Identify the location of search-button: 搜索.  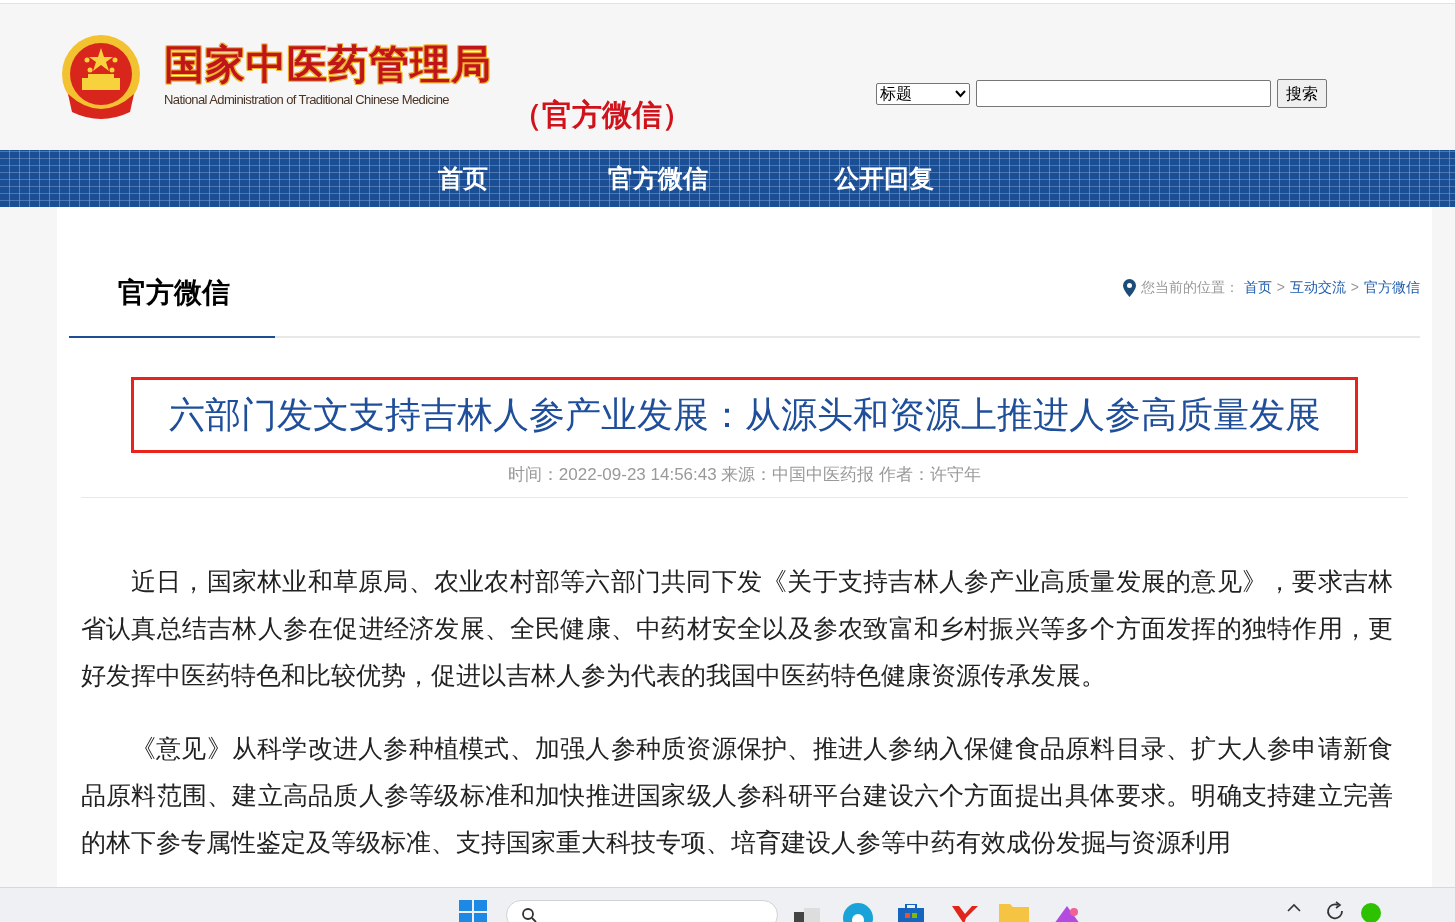
(1302, 93).